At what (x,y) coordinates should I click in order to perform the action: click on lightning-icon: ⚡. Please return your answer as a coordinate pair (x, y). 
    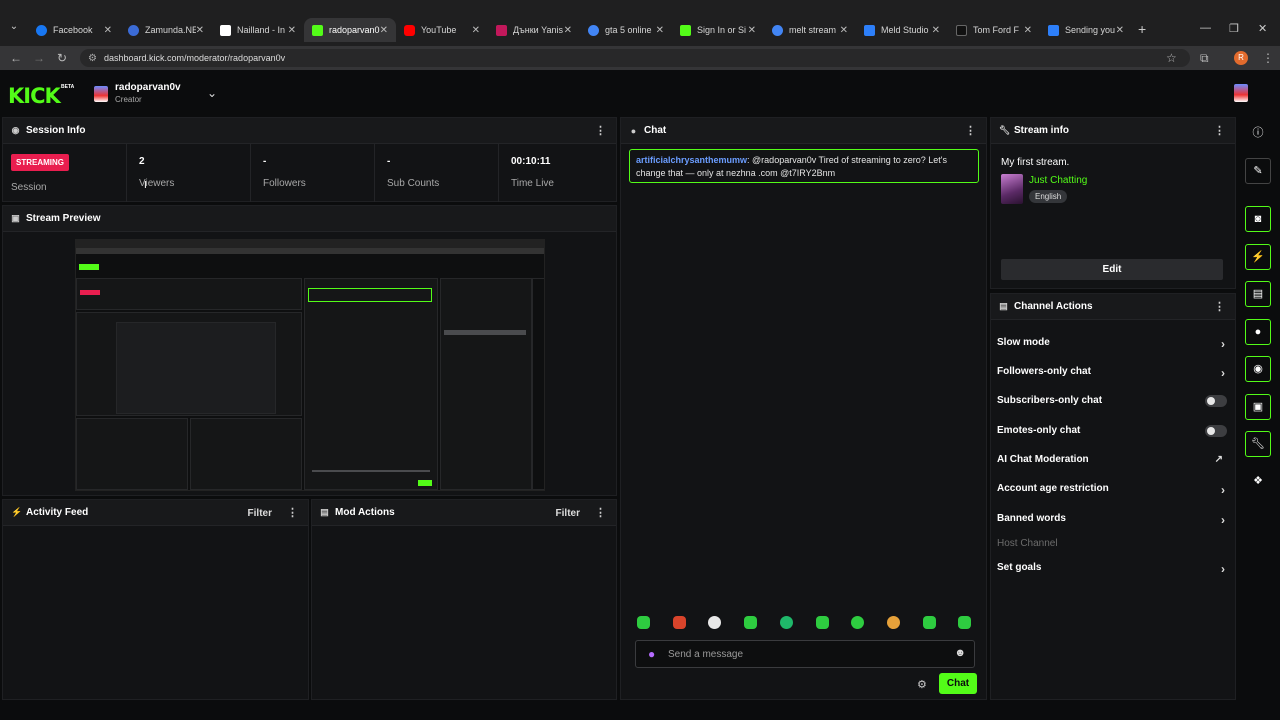
    Looking at the image, I should click on (1258, 257).